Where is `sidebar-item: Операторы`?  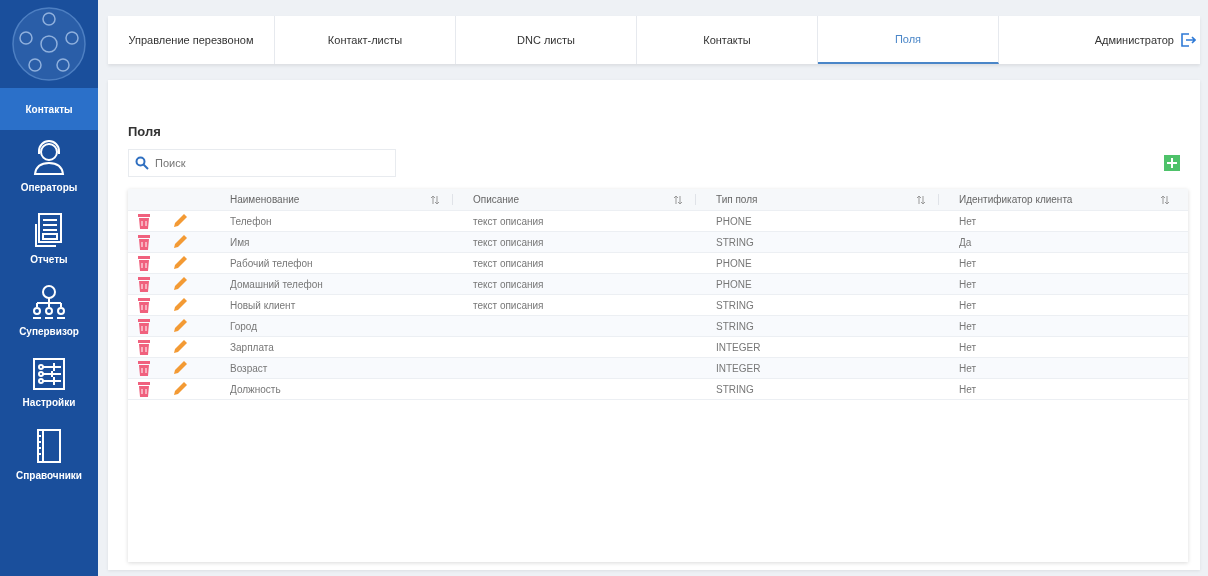
sidebar-item: Операторы is located at coordinates (49, 166).